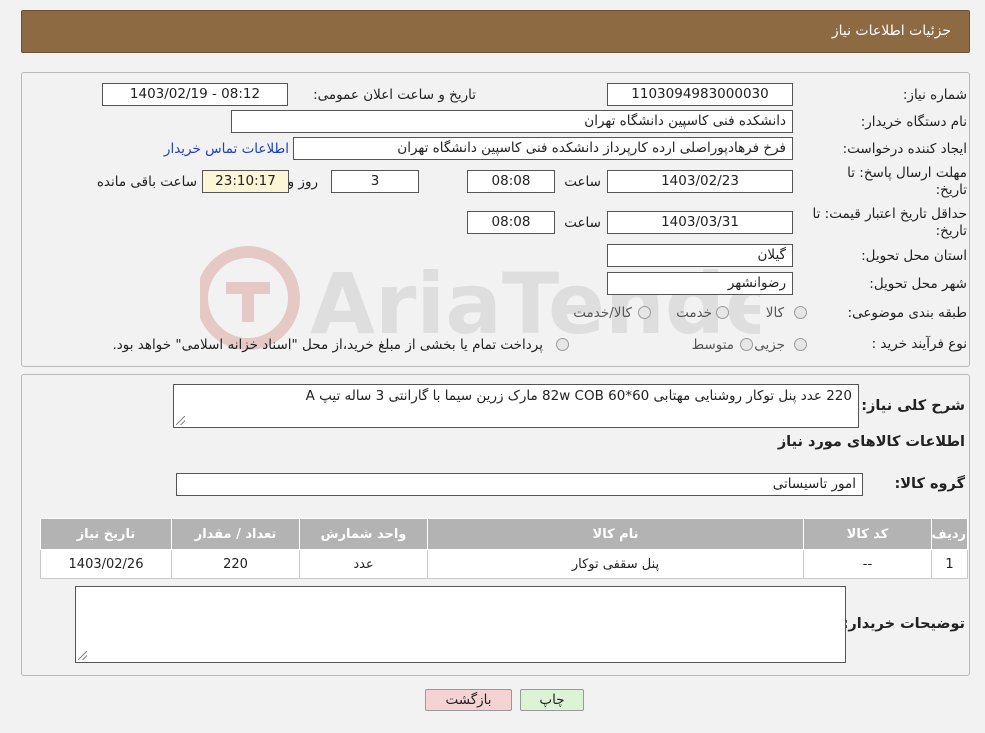 This screenshot has height=733, width=985. I want to click on buyer-org-label: نام دستگاه خریدار:, so click(913, 122).